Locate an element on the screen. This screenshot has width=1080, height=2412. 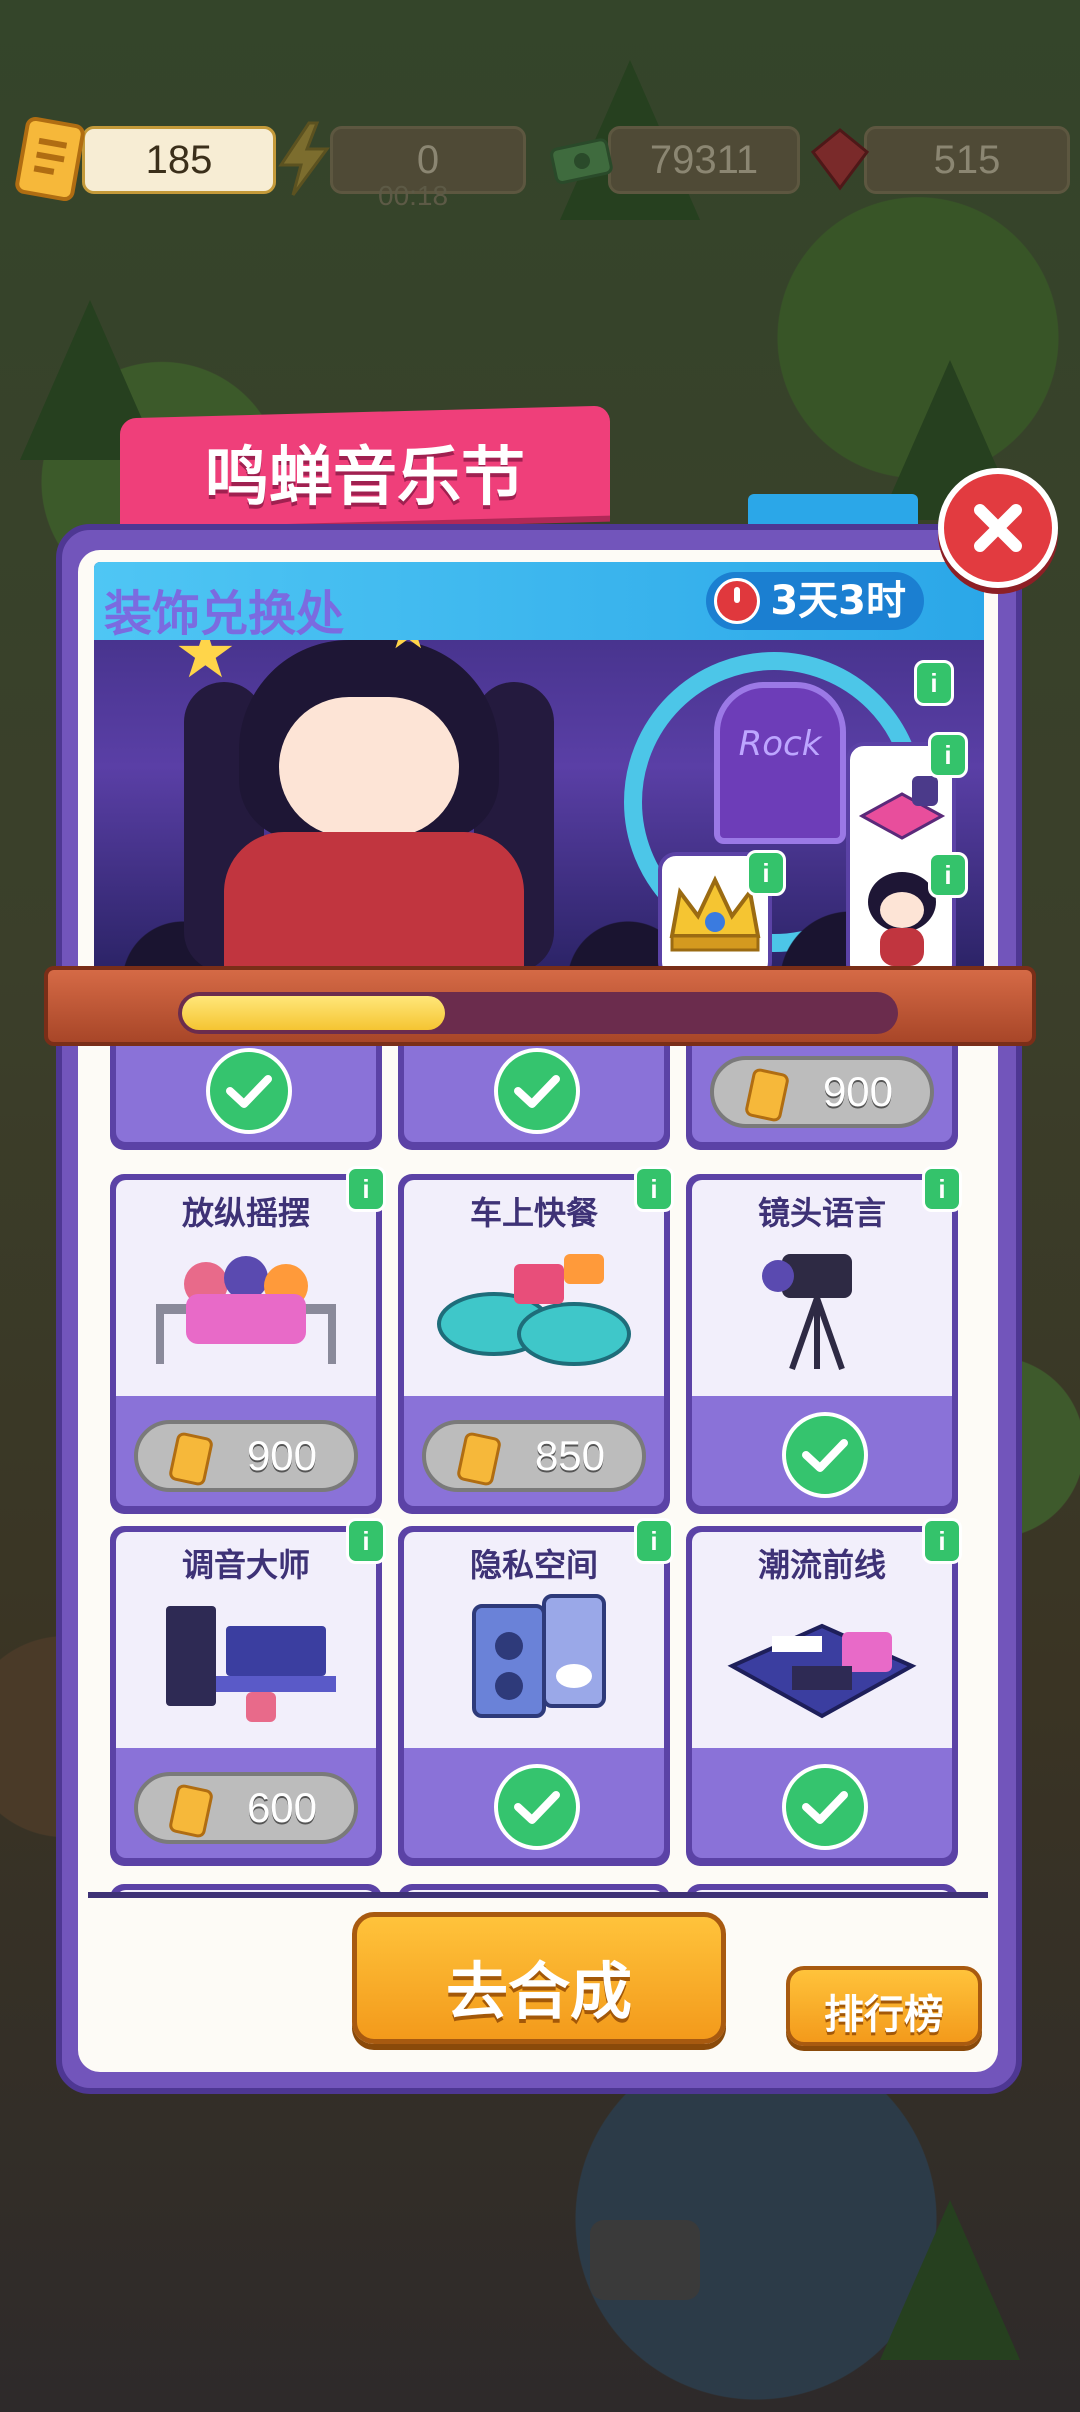
leaderboard-button: 排行榜 is located at coordinates (884, 2006).